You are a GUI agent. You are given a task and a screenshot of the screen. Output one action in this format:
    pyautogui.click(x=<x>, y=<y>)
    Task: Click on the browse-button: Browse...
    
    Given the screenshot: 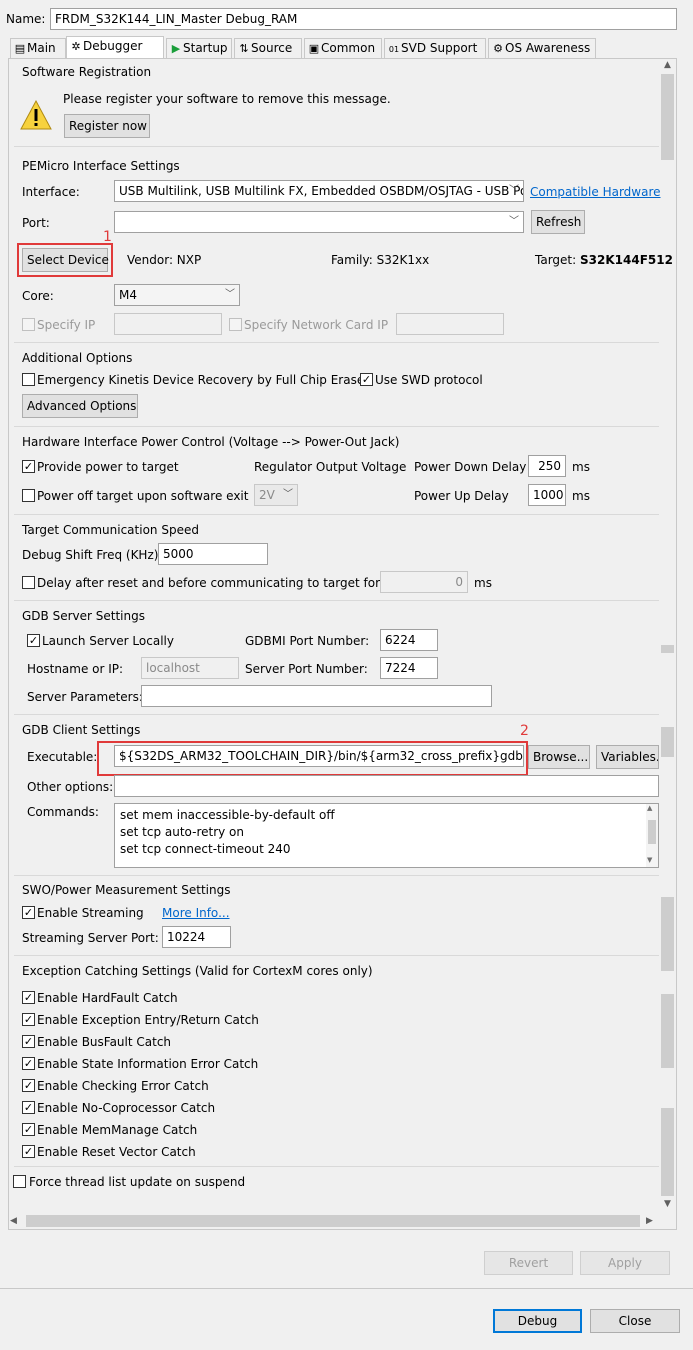 What is the action you would take?
    pyautogui.click(x=559, y=757)
    